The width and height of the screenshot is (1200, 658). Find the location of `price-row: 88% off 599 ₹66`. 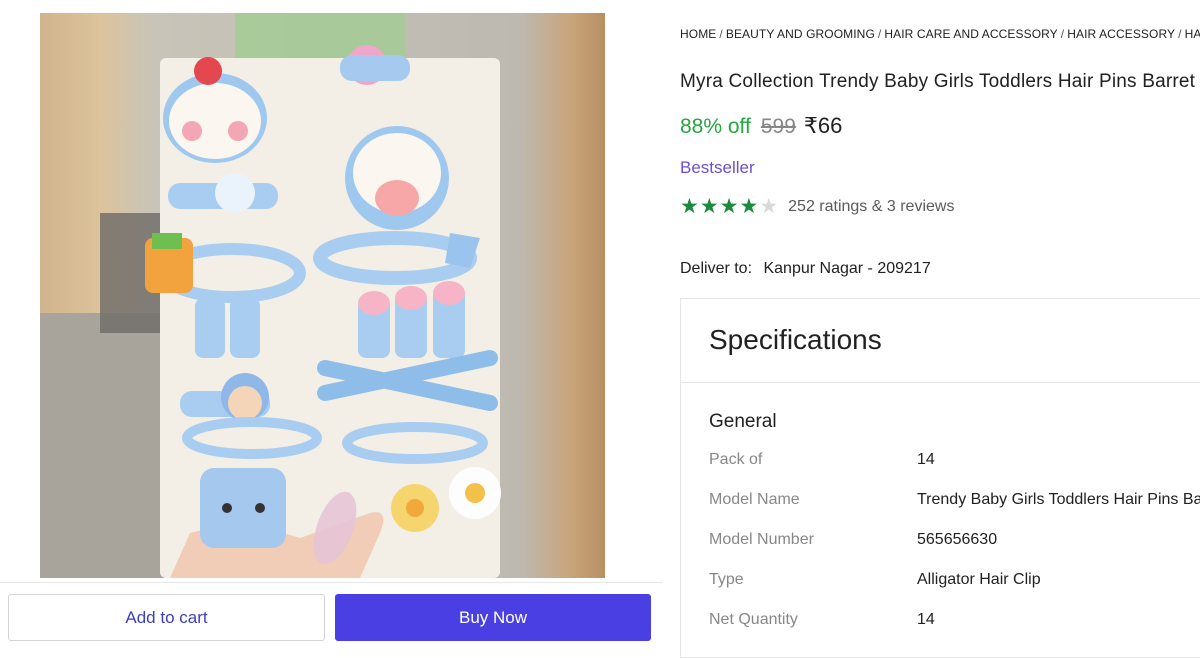

price-row: 88% off 599 ₹66 is located at coordinates (761, 126).